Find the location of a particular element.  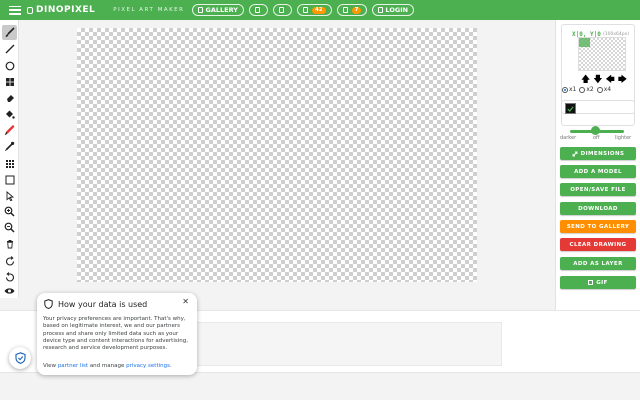

darker-label: darker is located at coordinates (568, 138).